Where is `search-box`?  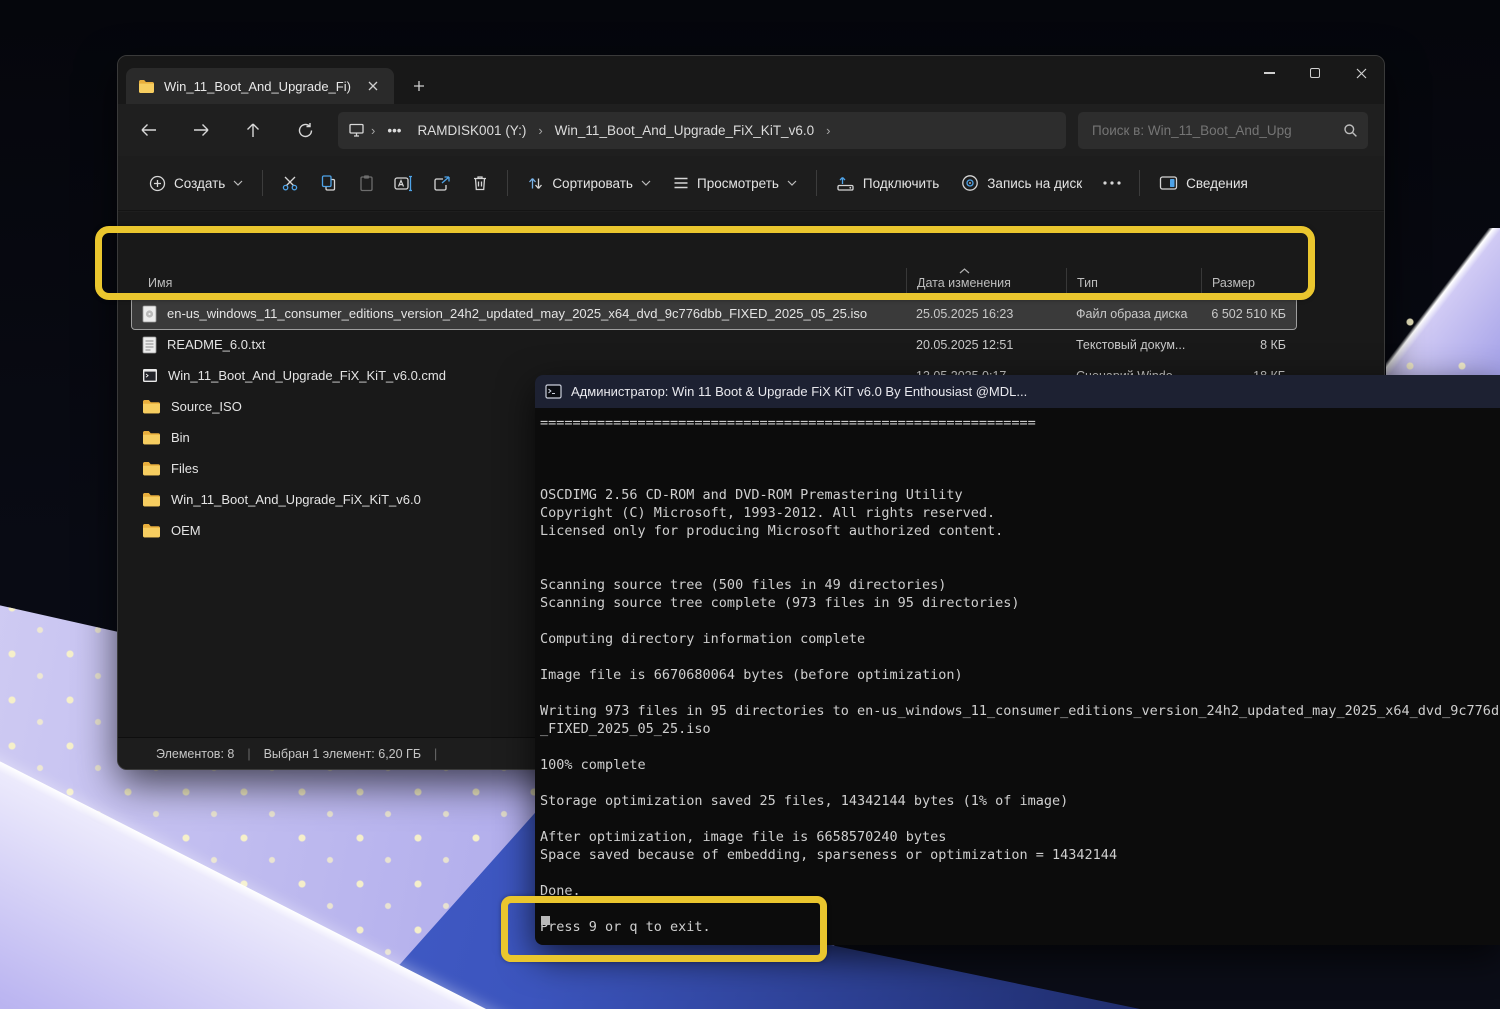 search-box is located at coordinates (1223, 130).